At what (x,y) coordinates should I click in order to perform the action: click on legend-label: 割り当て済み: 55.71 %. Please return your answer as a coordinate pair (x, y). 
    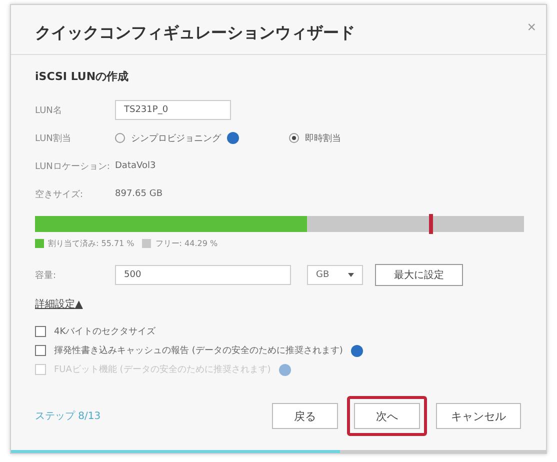
    Looking at the image, I should click on (91, 243).